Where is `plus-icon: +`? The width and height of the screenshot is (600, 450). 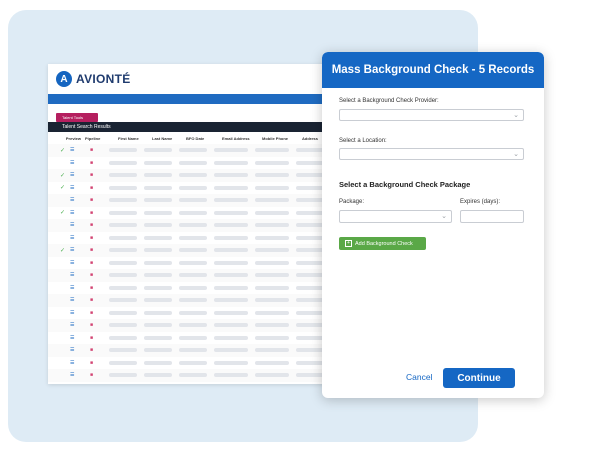
plus-icon: + is located at coordinates (348, 243).